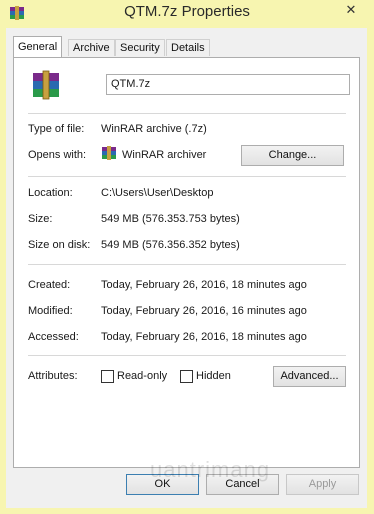  What do you see at coordinates (204, 311) in the screenshot?
I see `modified-value: Today, February 26, 2016, 16 minutes ago` at bounding box center [204, 311].